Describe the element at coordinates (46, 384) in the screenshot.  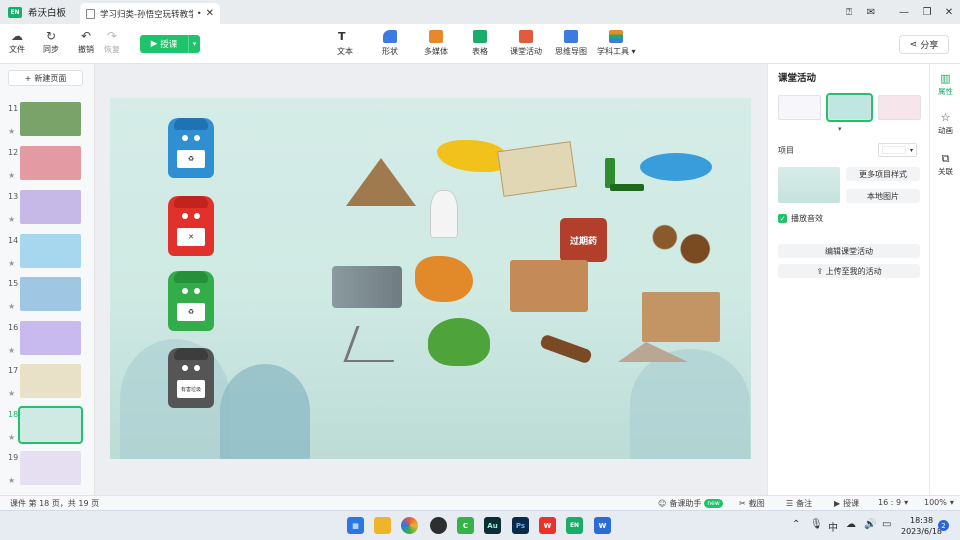
I see `slide-thumbnail: 17 ★` at that location.